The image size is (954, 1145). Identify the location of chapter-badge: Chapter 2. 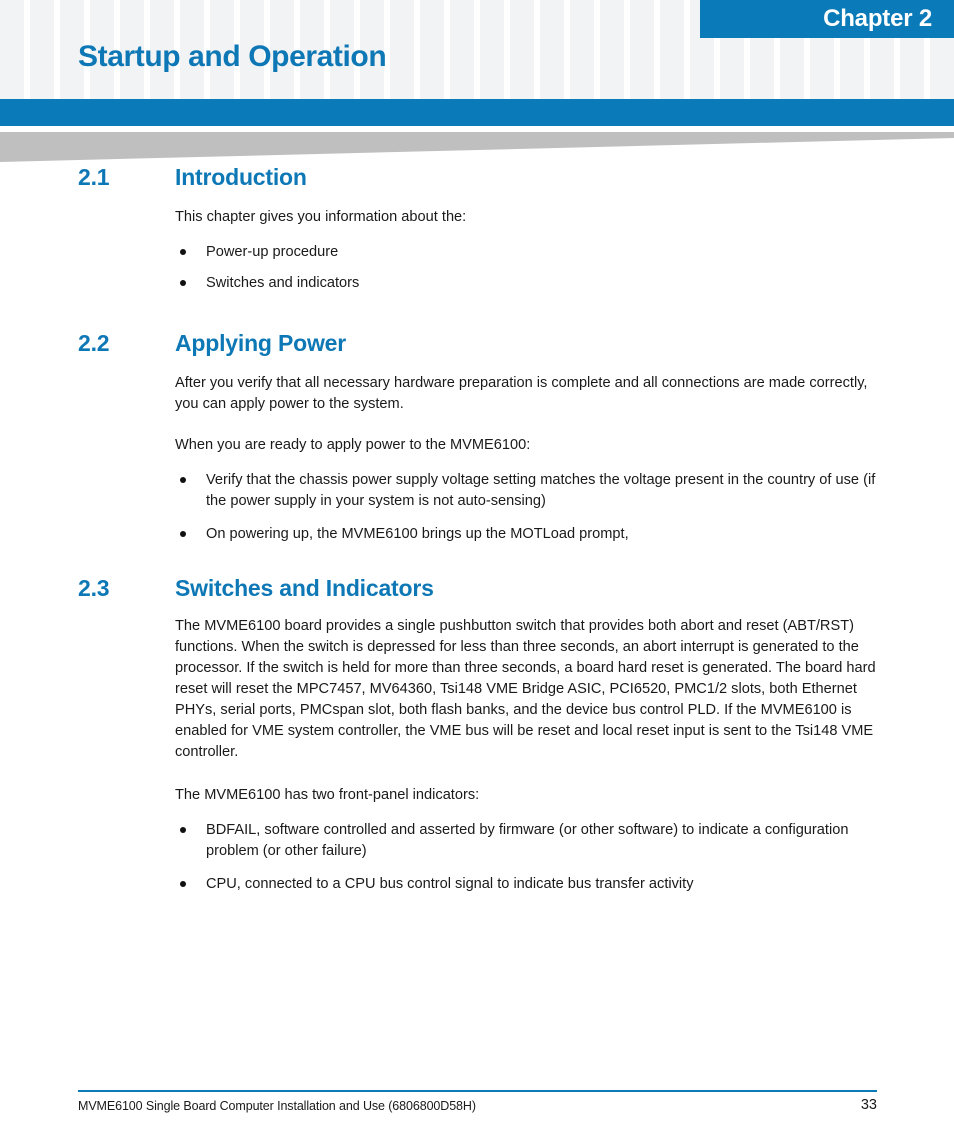
(827, 19).